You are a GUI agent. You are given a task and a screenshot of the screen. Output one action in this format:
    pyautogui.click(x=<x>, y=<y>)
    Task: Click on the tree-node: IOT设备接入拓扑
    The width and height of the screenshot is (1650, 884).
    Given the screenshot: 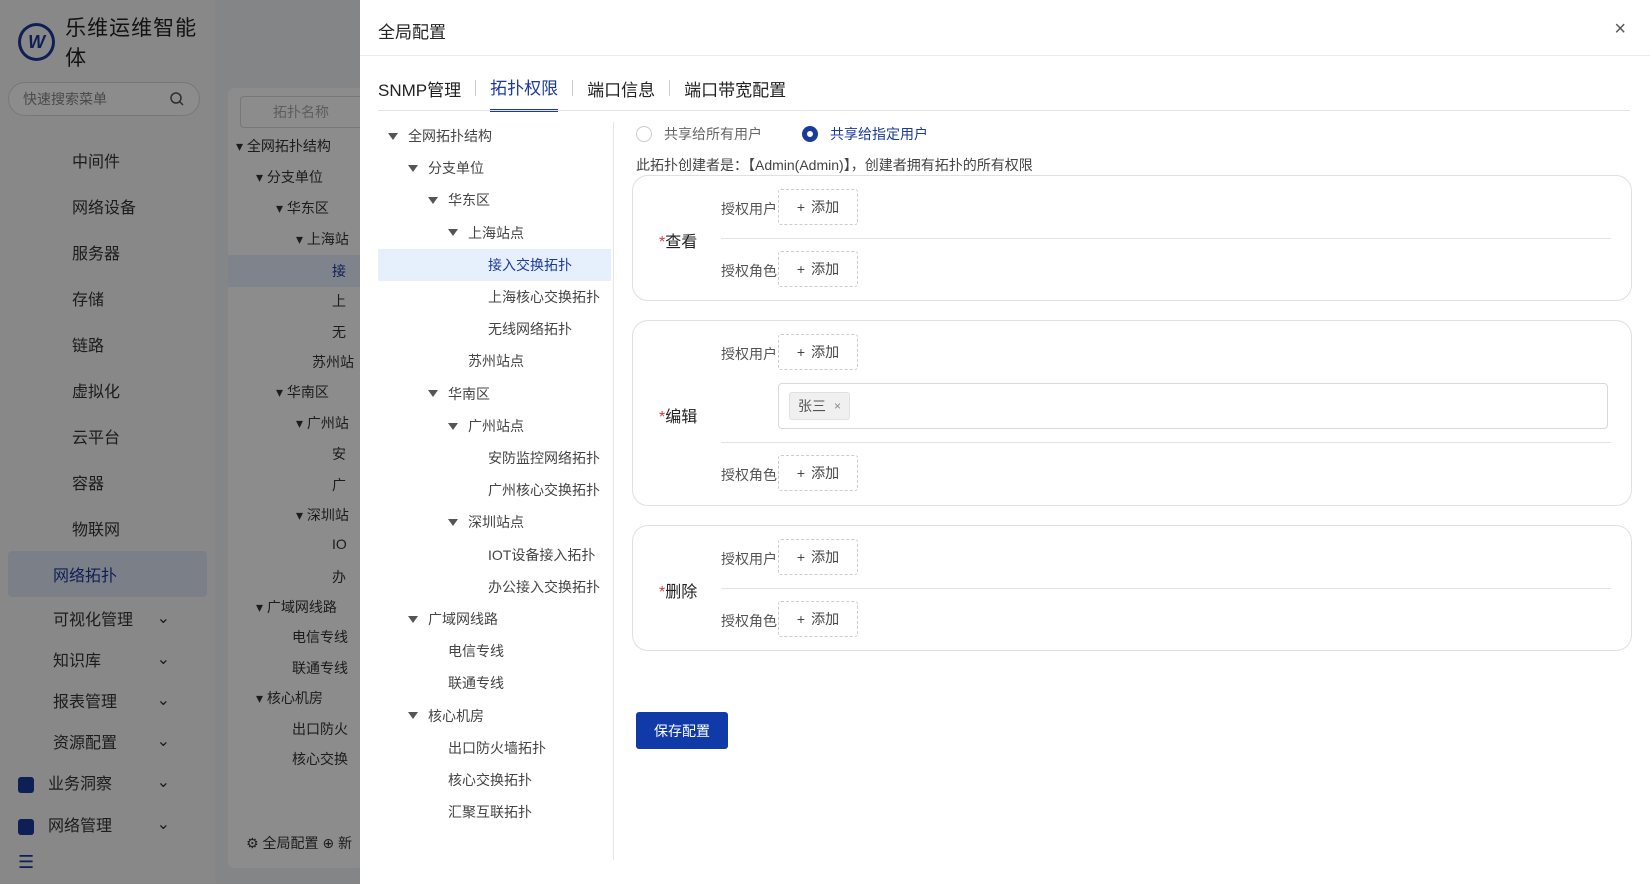 What is the action you would take?
    pyautogui.click(x=541, y=555)
    